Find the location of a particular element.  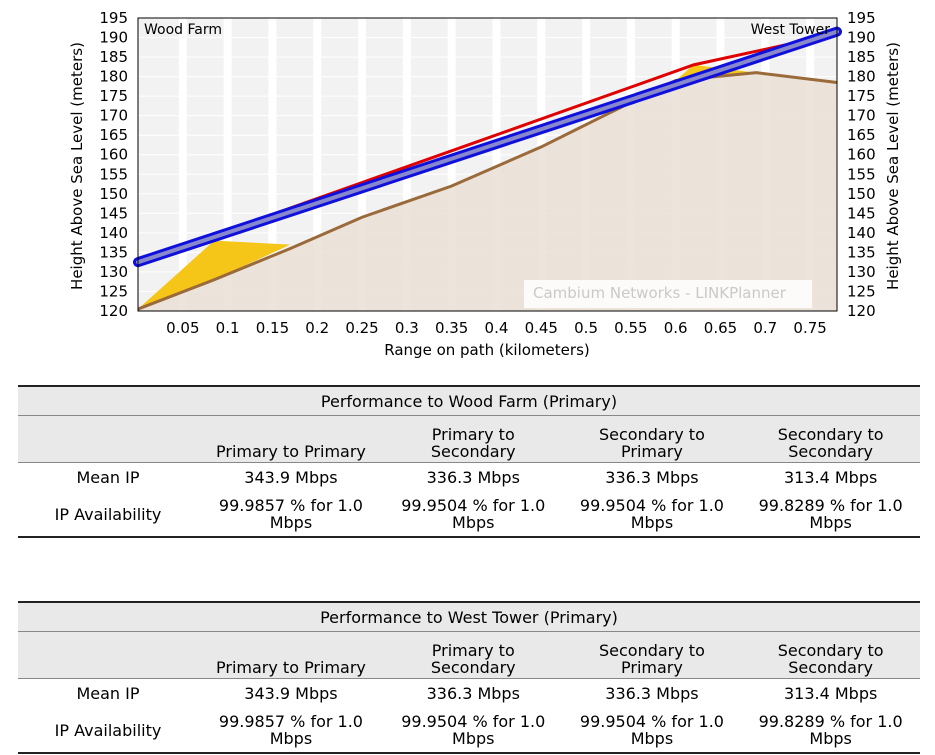

x-tick-label: 0.6 is located at coordinates (676, 328).